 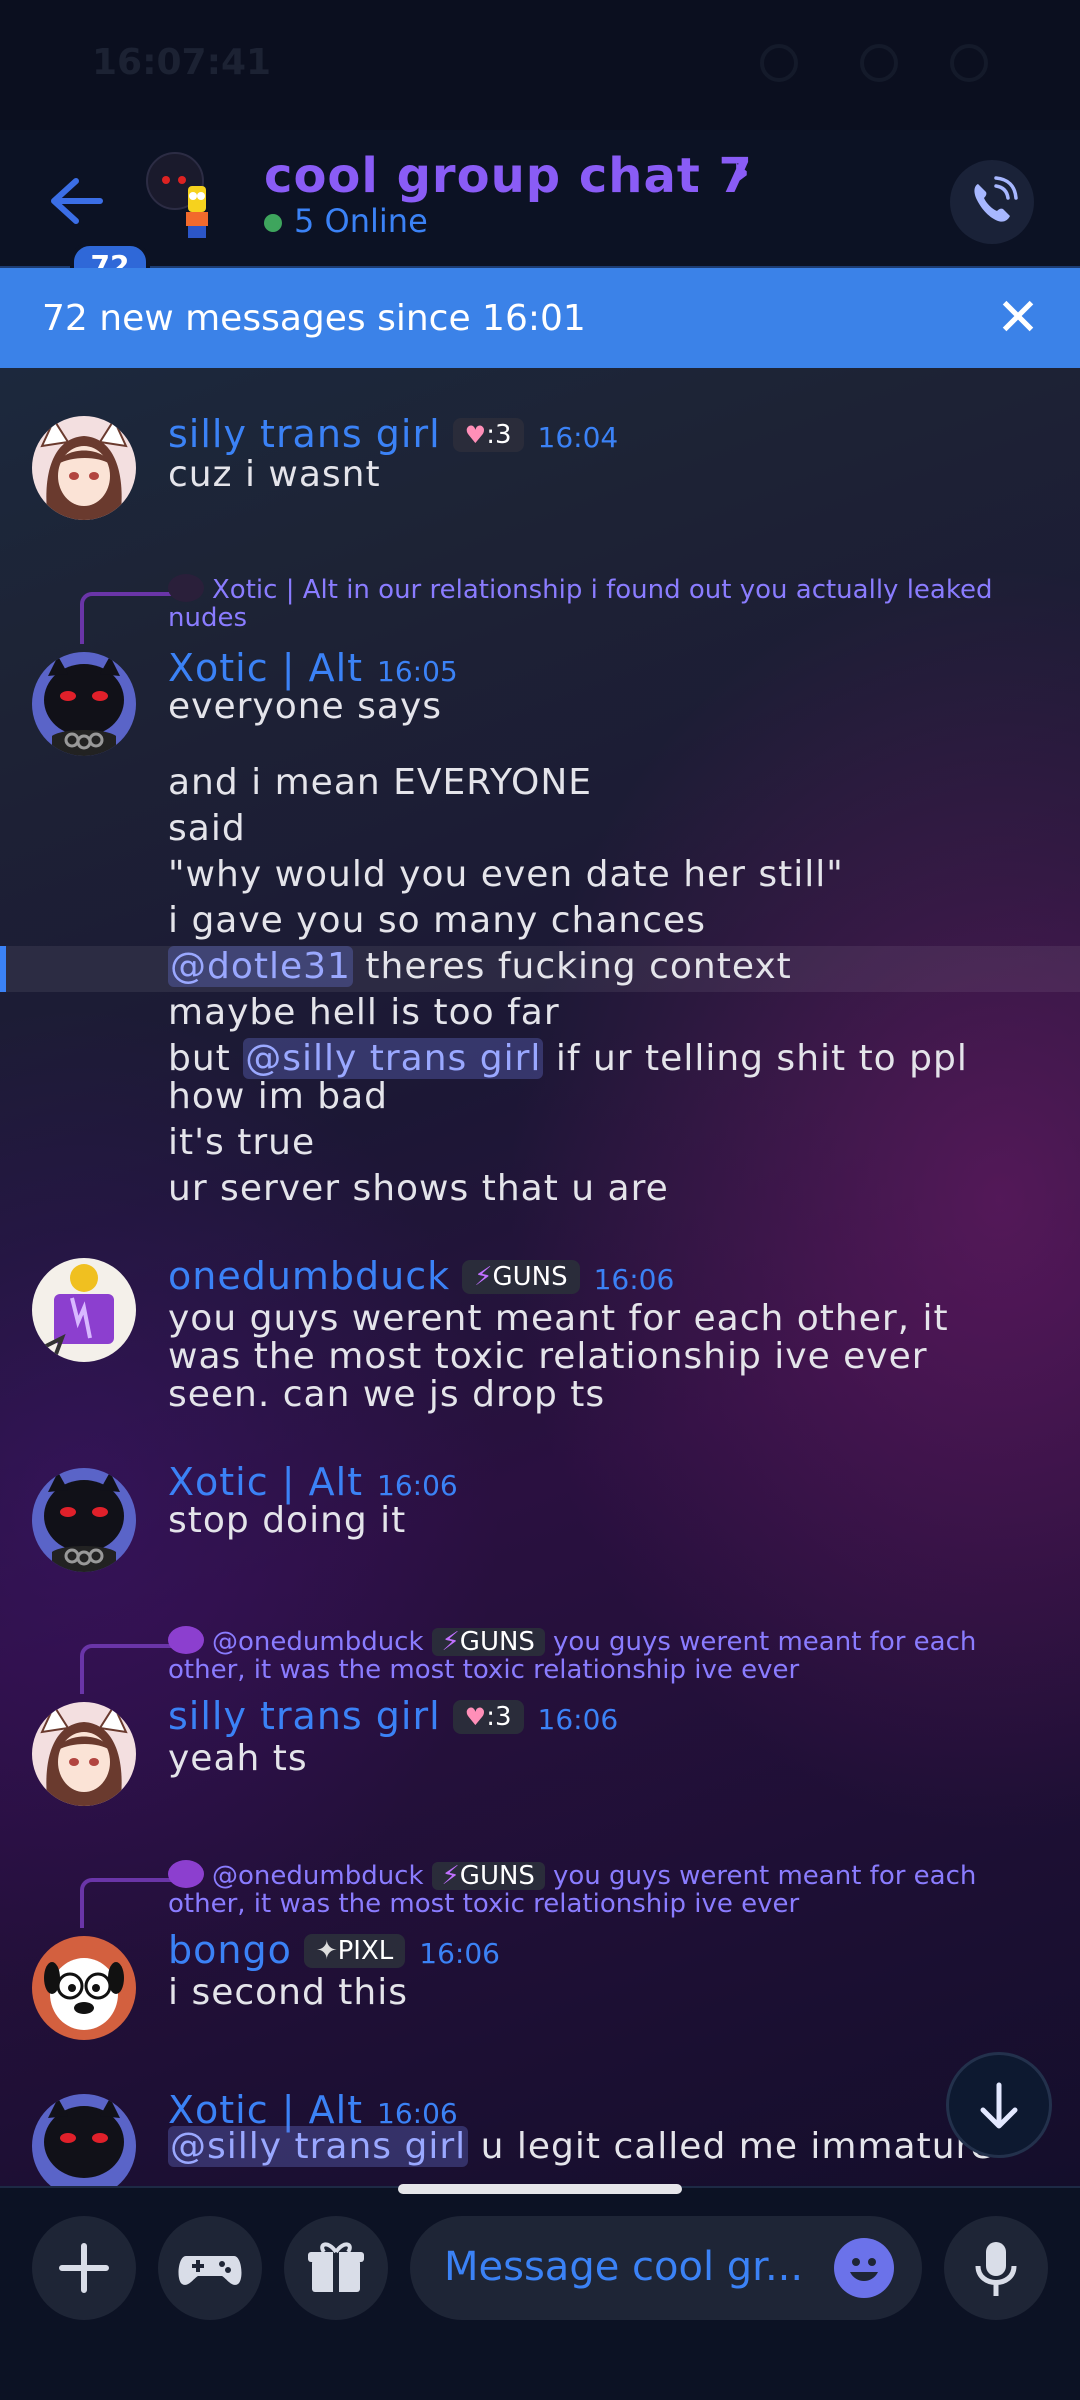 I want to click on message-text: "why would you even date her still", so click(x=506, y=874).